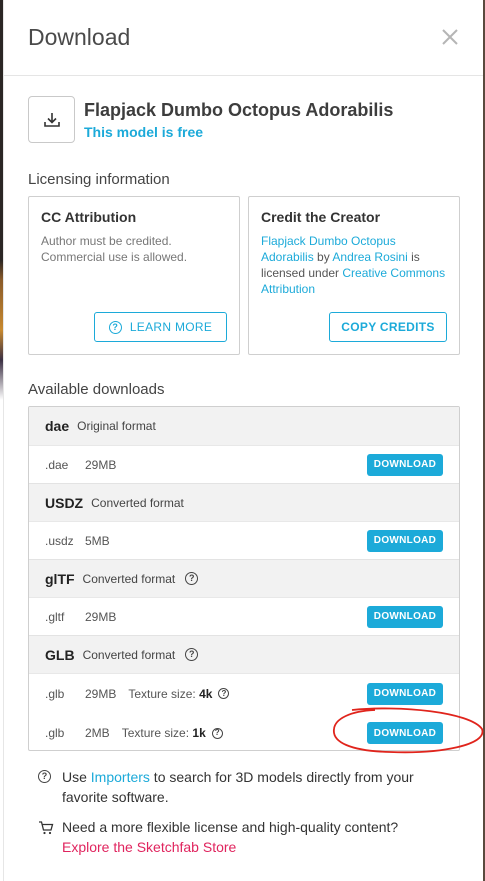  What do you see at coordinates (244, 693) in the screenshot?
I see `download-row-glb-4k: .glb 29MB Texture size: 4k ? DOWNLOAD` at bounding box center [244, 693].